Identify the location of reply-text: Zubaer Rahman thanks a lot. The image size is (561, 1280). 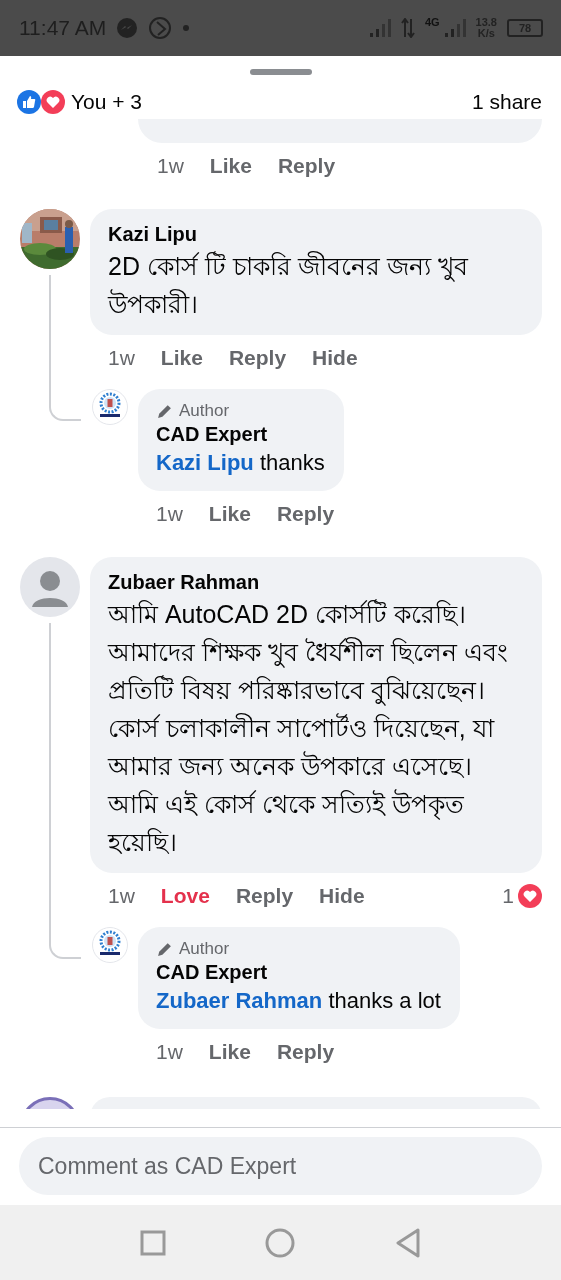
(298, 1001).